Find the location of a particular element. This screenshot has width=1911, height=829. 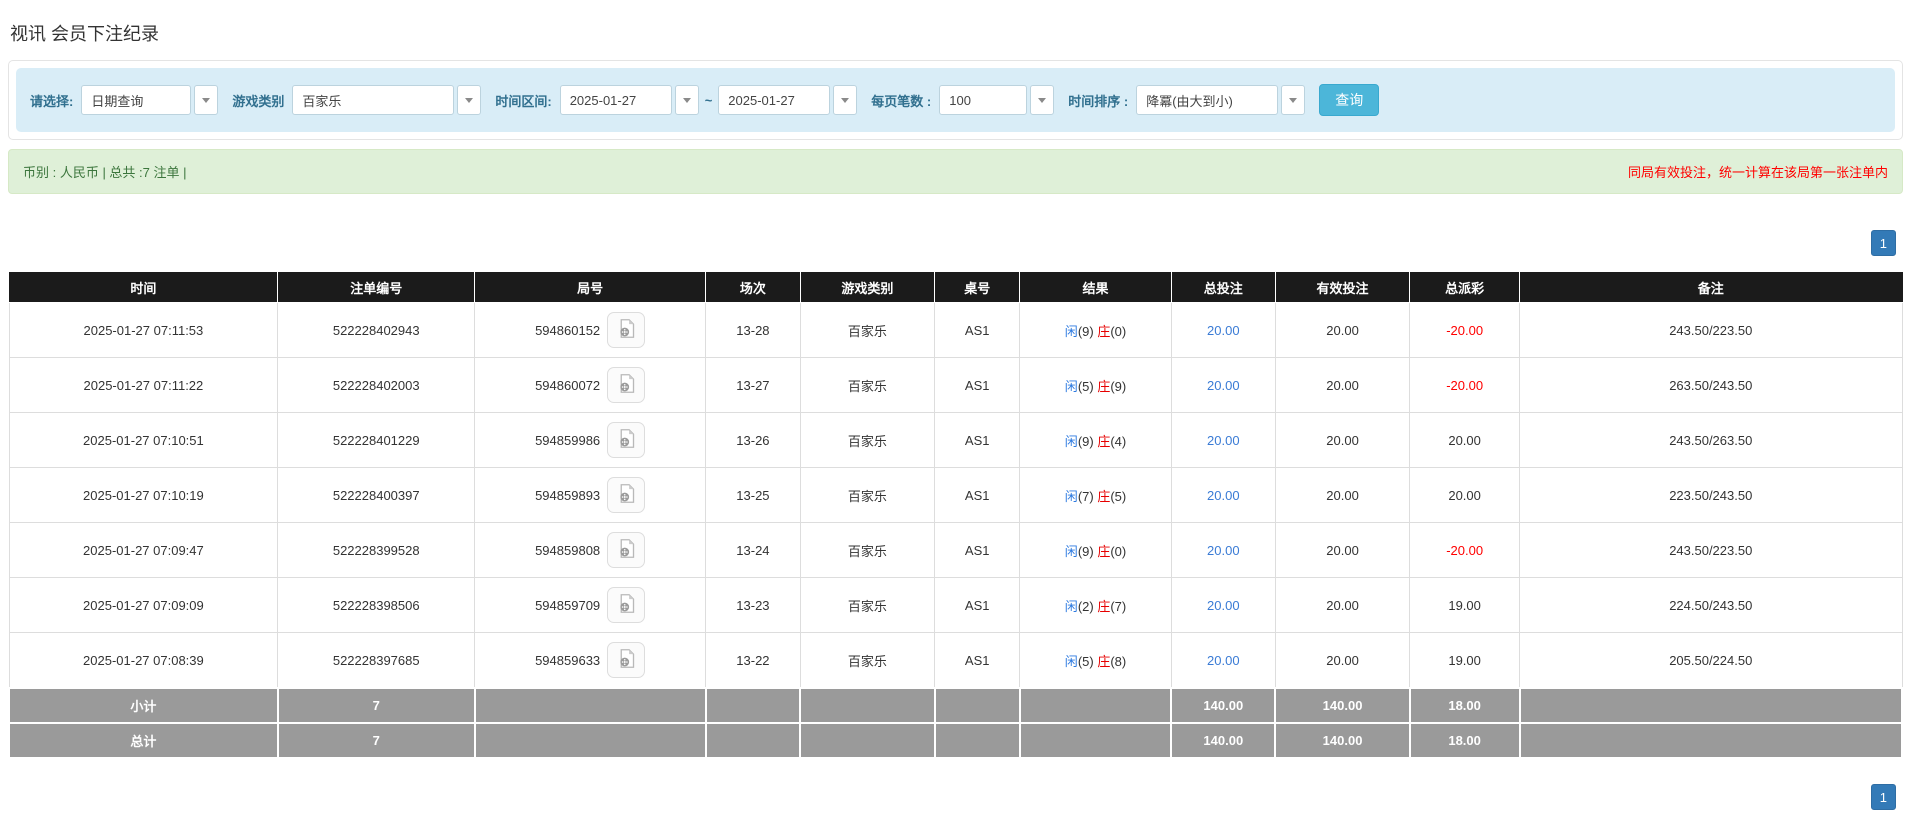

currency-total-text: 币别 : 人民币 | 总共 :7 注单 | is located at coordinates (105, 172).